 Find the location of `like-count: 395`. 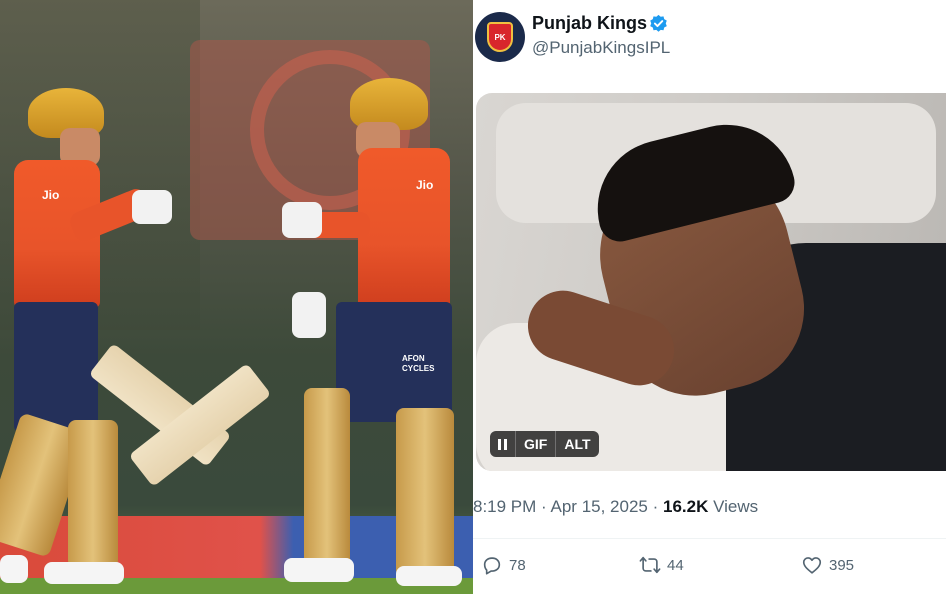

like-count: 395 is located at coordinates (842, 565).